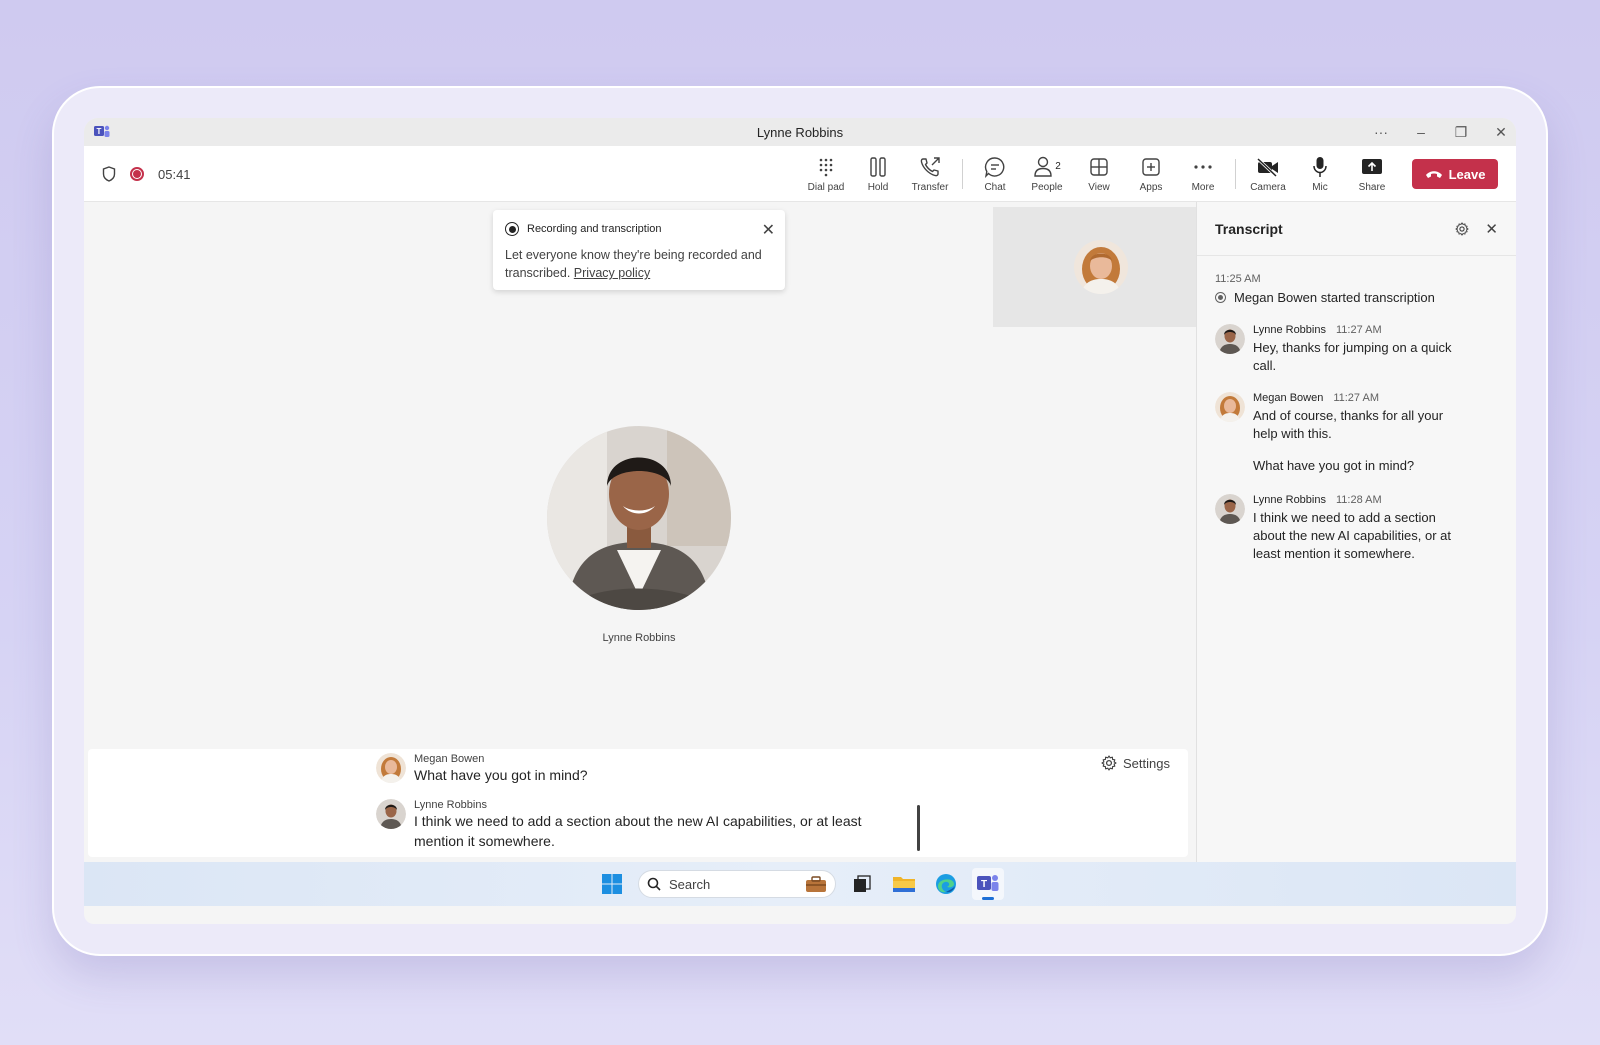 This screenshot has height=1045, width=1600. I want to click on view-button: View, so click(1099, 174).